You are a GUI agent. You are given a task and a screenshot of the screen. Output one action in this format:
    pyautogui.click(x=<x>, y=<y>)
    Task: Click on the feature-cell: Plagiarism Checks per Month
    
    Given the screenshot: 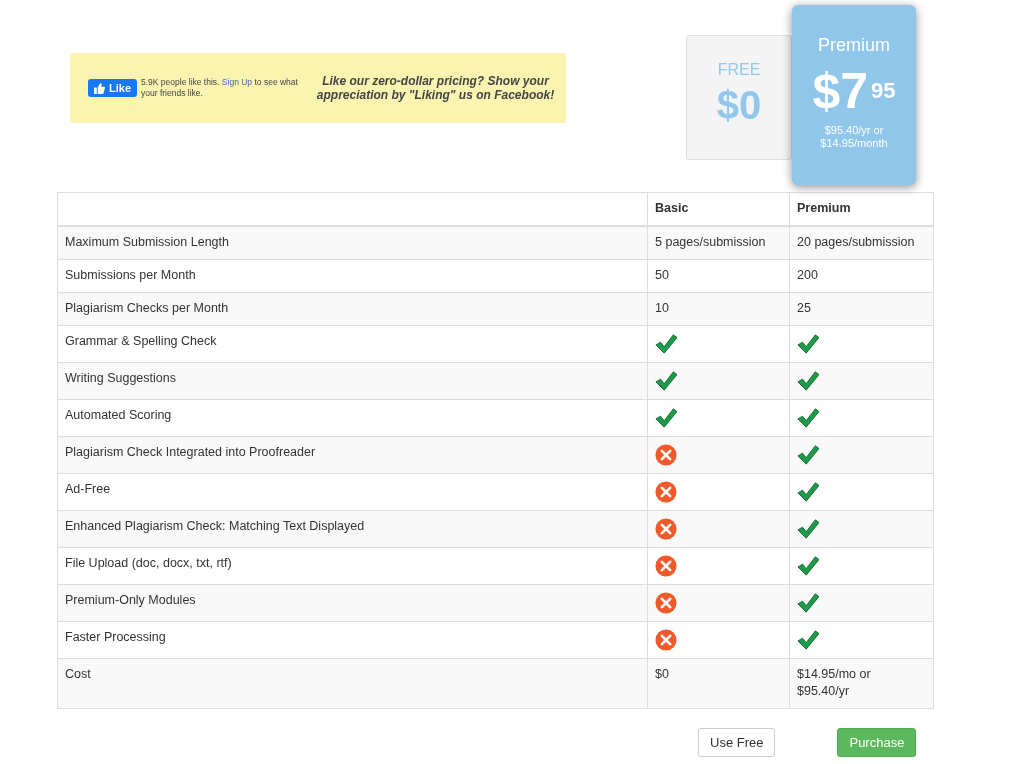 What is the action you would take?
    pyautogui.click(x=352, y=309)
    